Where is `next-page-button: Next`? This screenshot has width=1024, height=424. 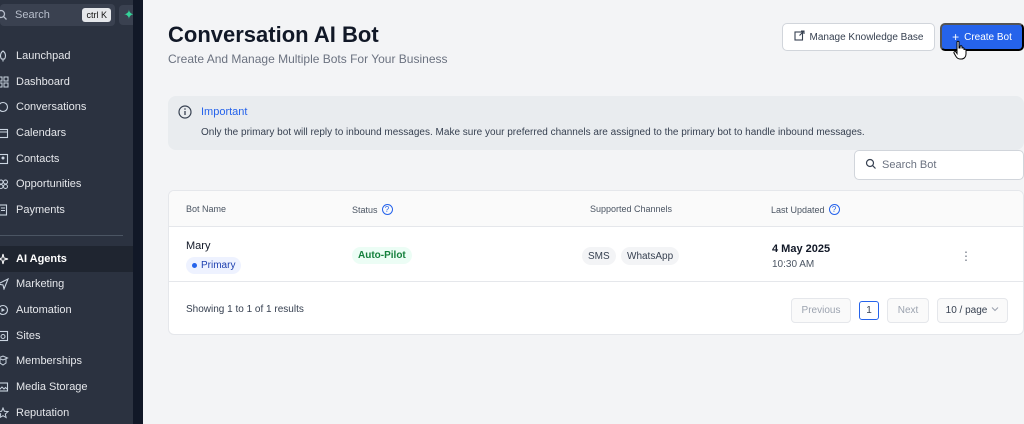 next-page-button: Next is located at coordinates (908, 310).